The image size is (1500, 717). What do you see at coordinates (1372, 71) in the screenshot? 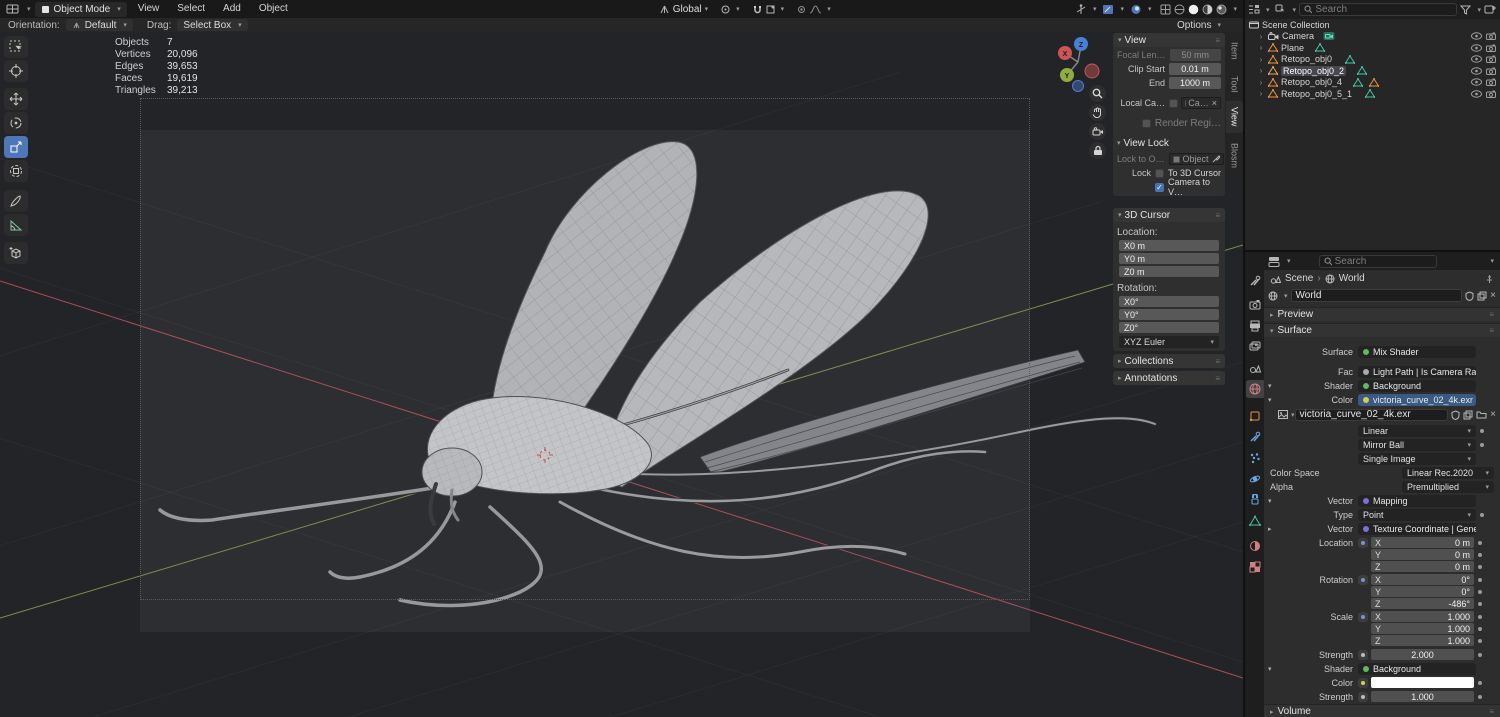
I see `outliner-row-retopo-obj0-2: › Retopo_obj0_2` at bounding box center [1372, 71].